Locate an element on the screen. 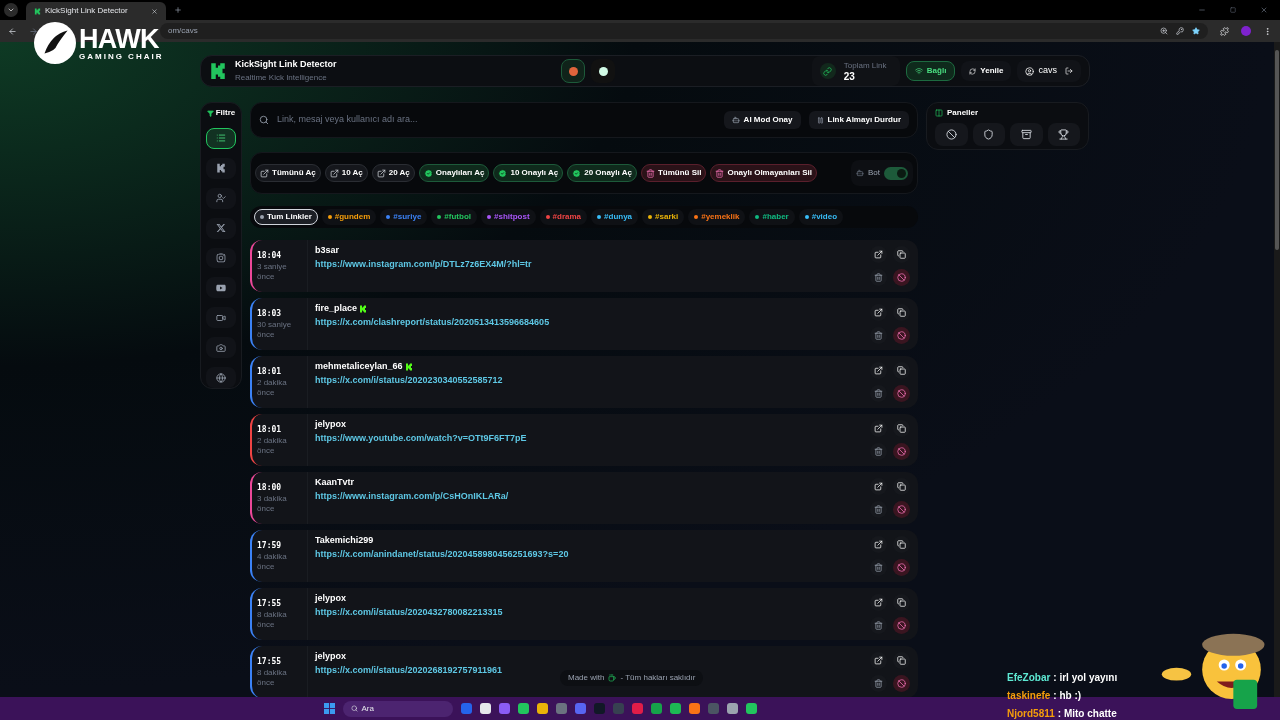  action-button: Onaylıları Aç is located at coordinates (454, 173).